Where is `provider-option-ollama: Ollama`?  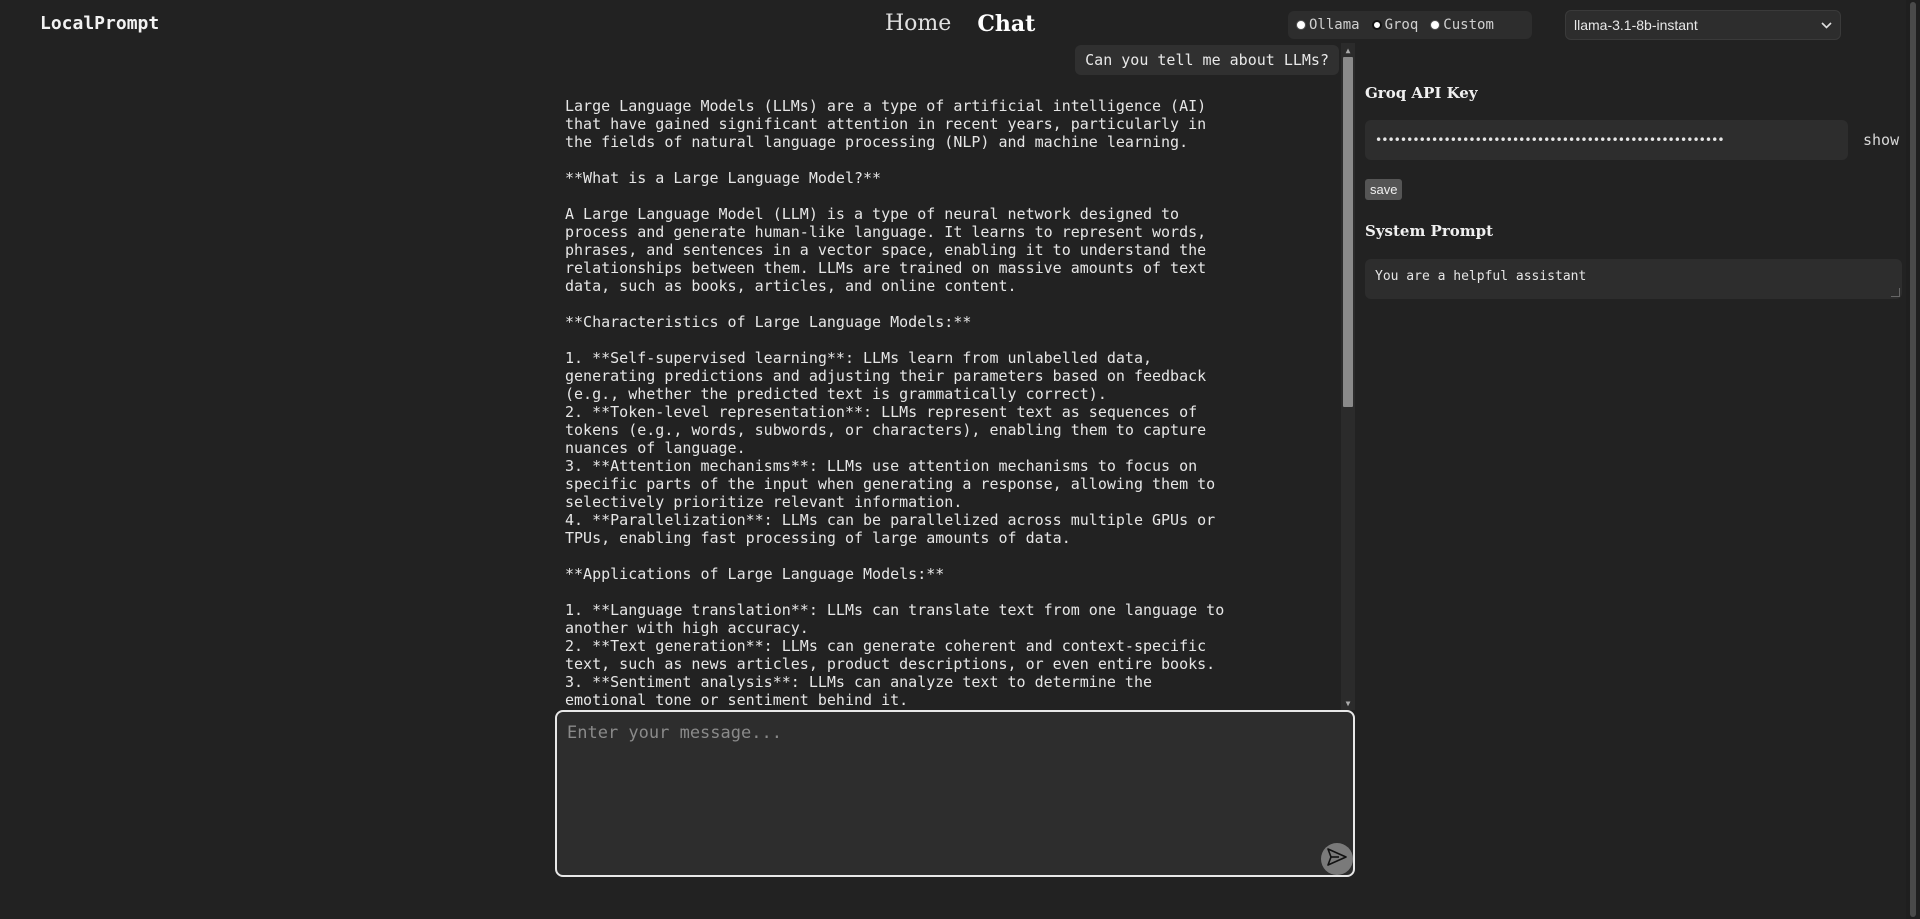 provider-option-ollama: Ollama is located at coordinates (1328, 25).